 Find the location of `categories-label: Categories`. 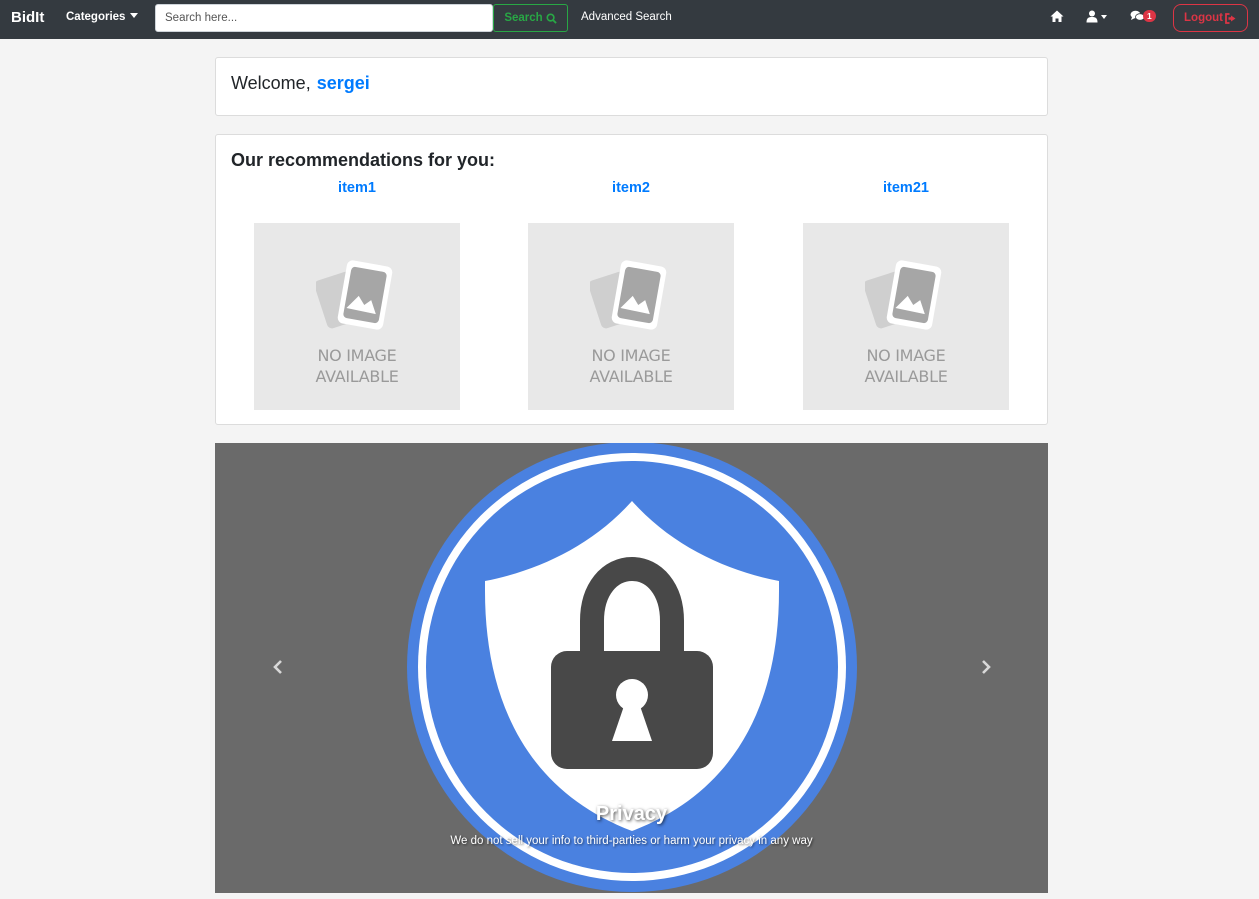

categories-label: Categories is located at coordinates (96, 17).